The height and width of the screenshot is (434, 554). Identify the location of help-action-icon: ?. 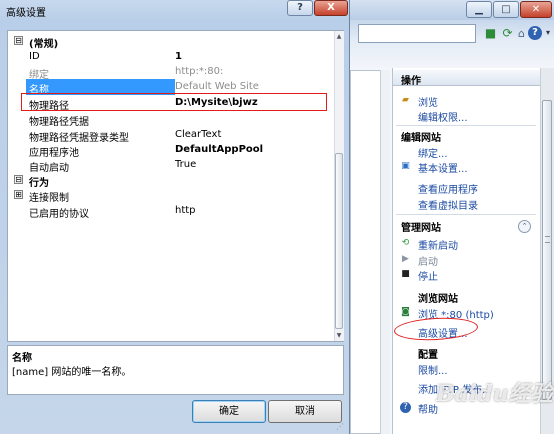
(405, 407).